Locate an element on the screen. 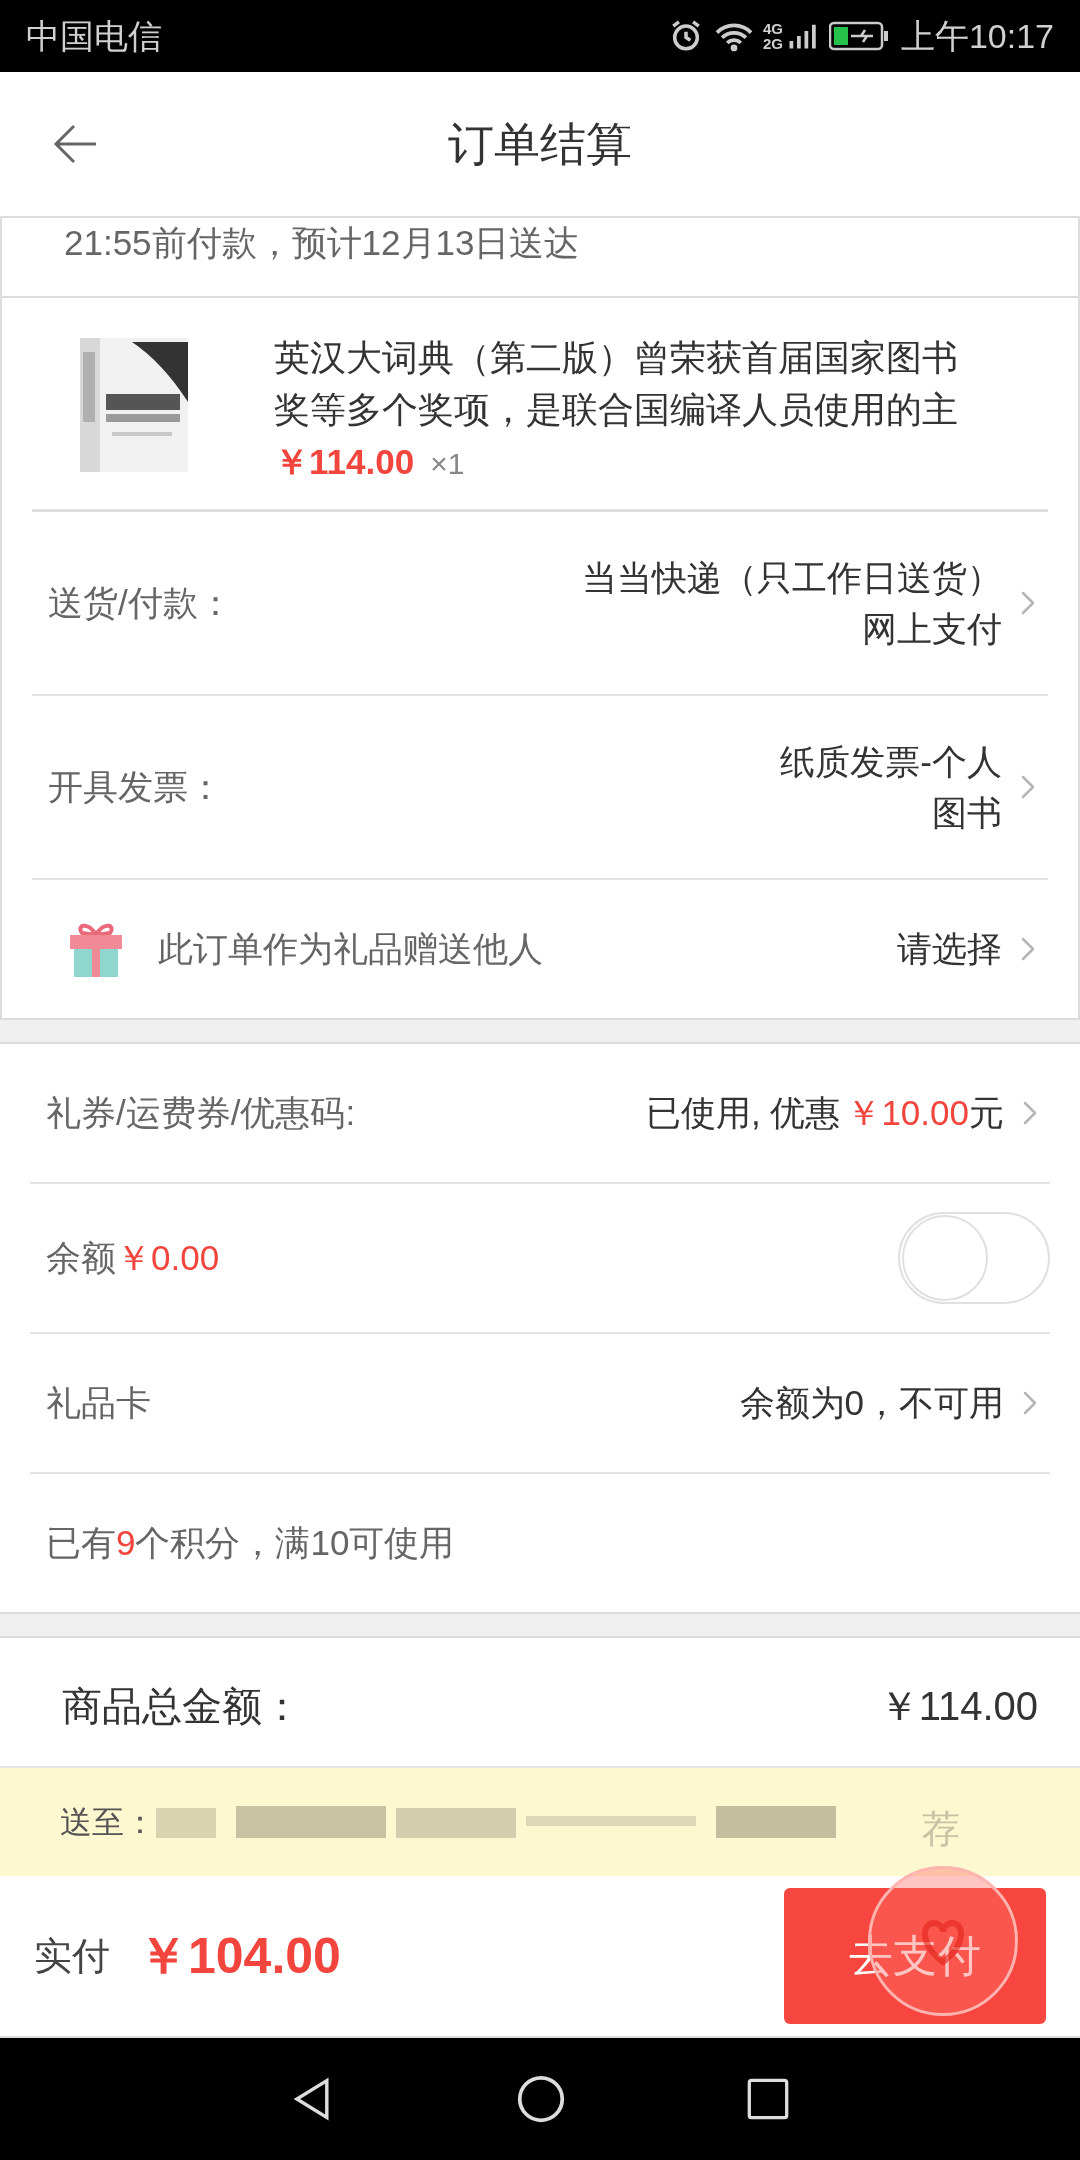 The height and width of the screenshot is (2160, 1080). row-value: 图书 is located at coordinates (967, 812).